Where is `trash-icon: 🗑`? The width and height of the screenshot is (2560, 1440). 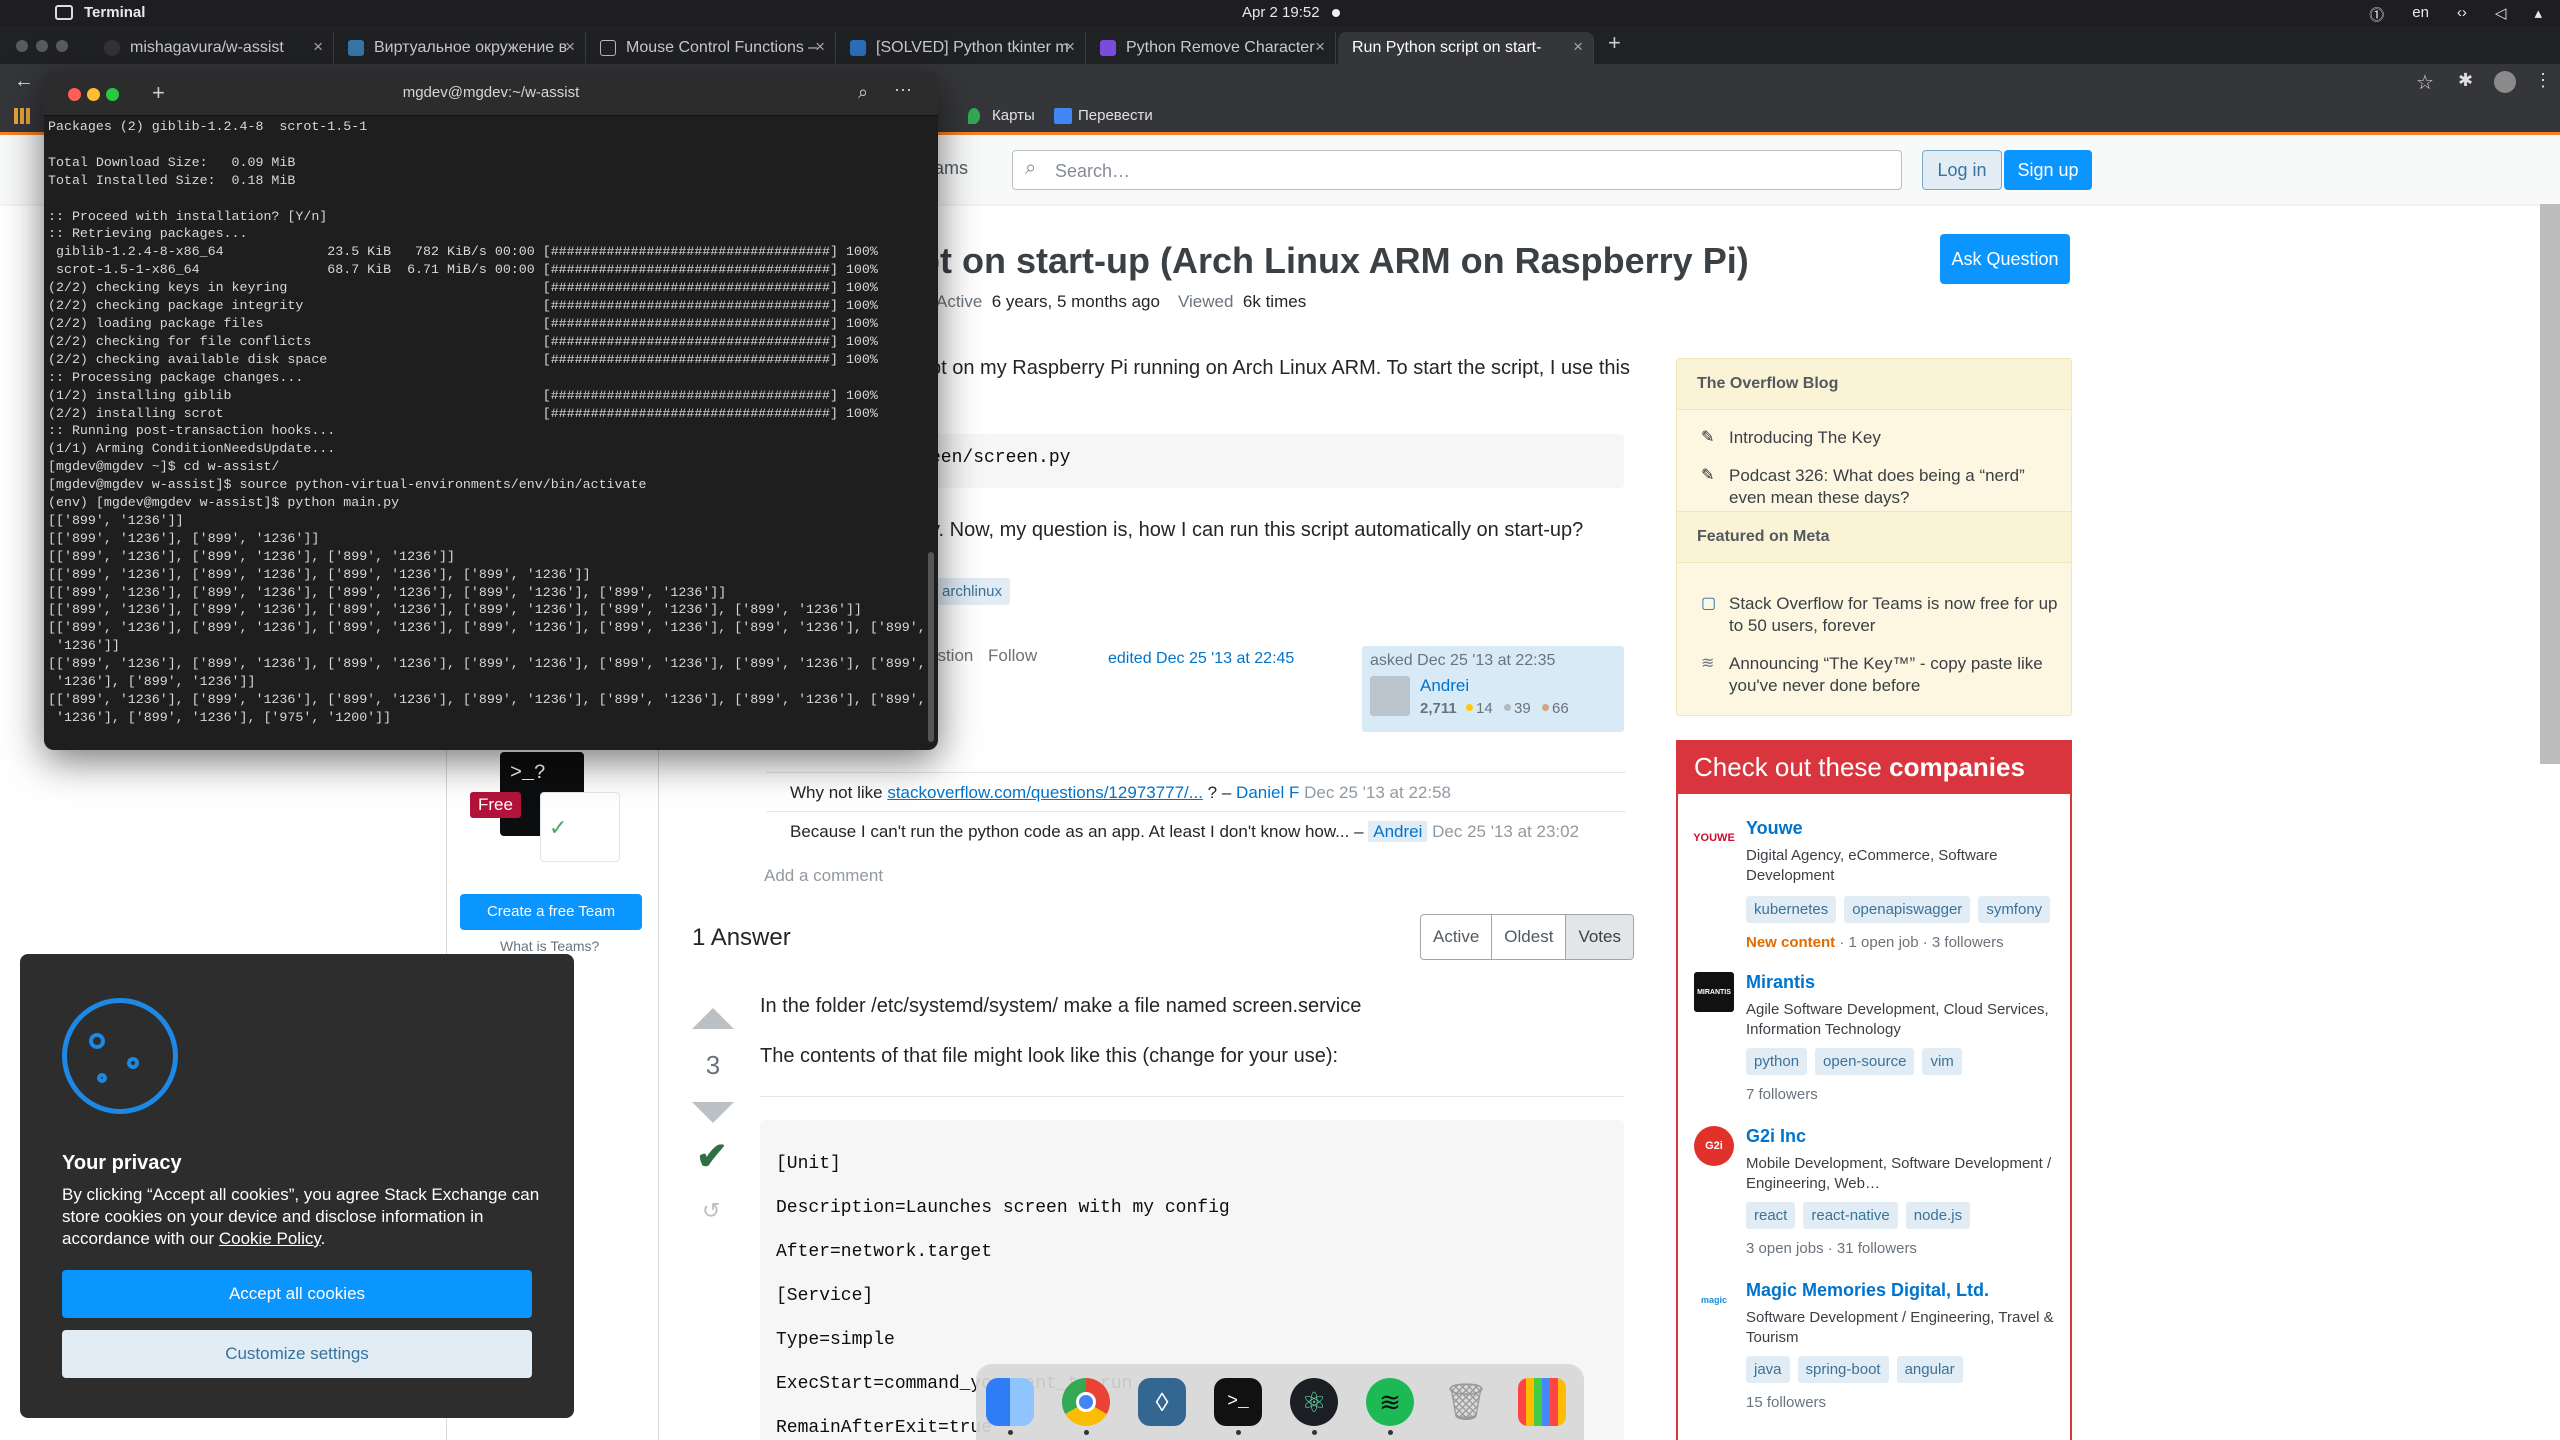 trash-icon: 🗑 is located at coordinates (1466, 1402).